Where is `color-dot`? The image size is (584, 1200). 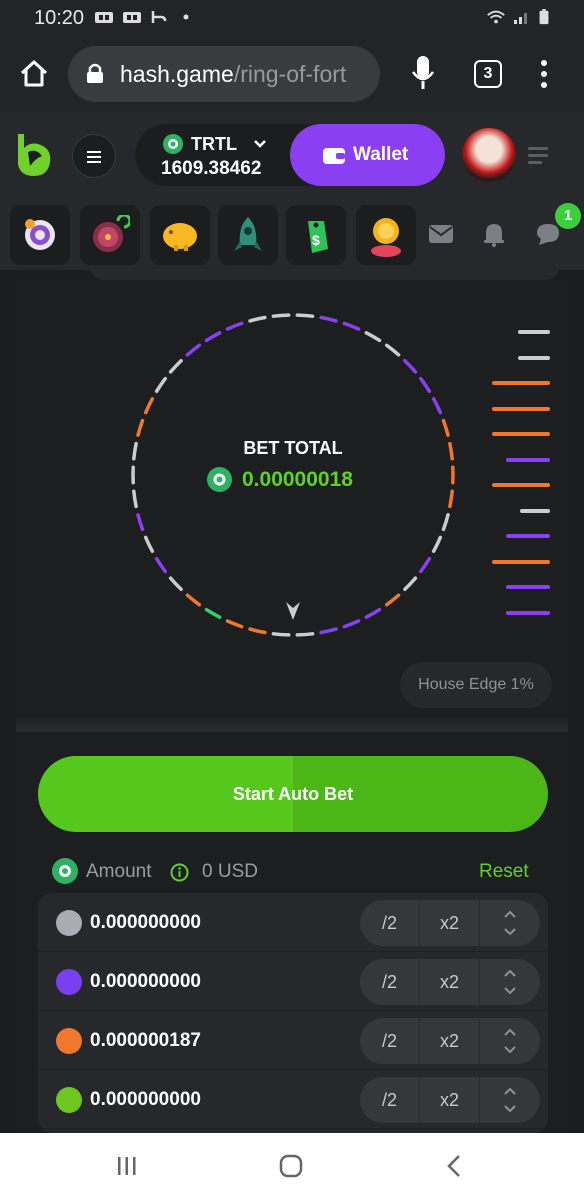
color-dot is located at coordinates (69, 1041).